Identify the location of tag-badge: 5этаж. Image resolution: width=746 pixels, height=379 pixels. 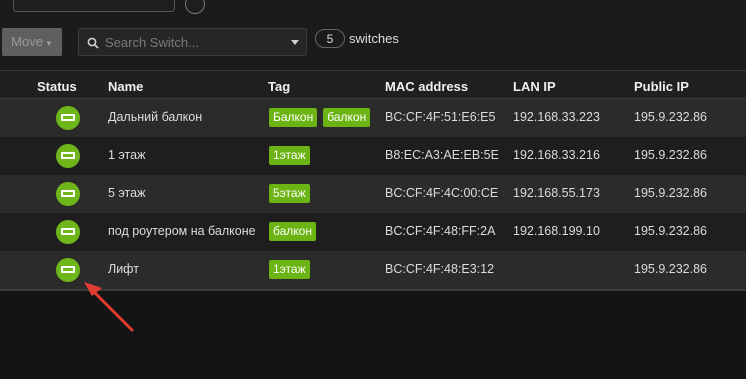
(289, 193).